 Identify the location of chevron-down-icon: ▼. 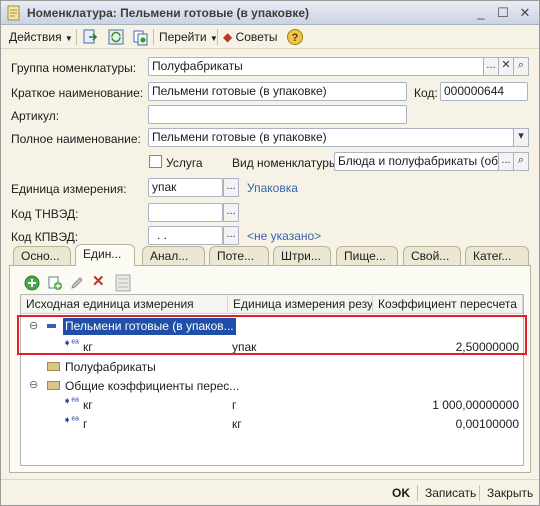
(68, 38).